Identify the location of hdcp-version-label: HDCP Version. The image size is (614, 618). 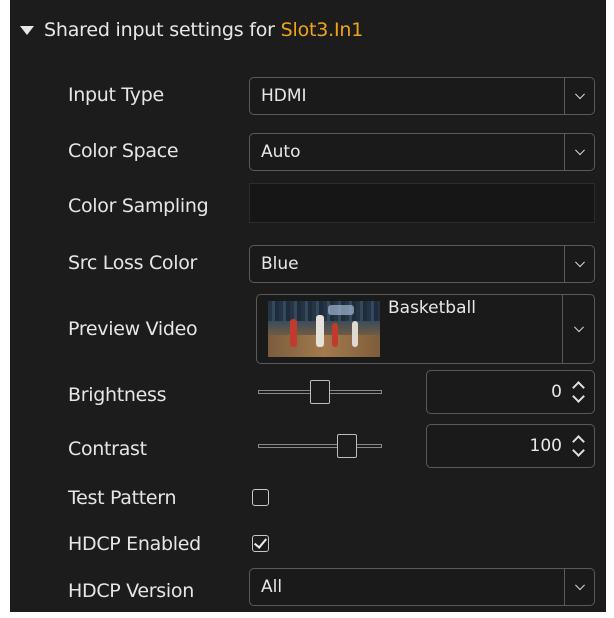
(131, 591).